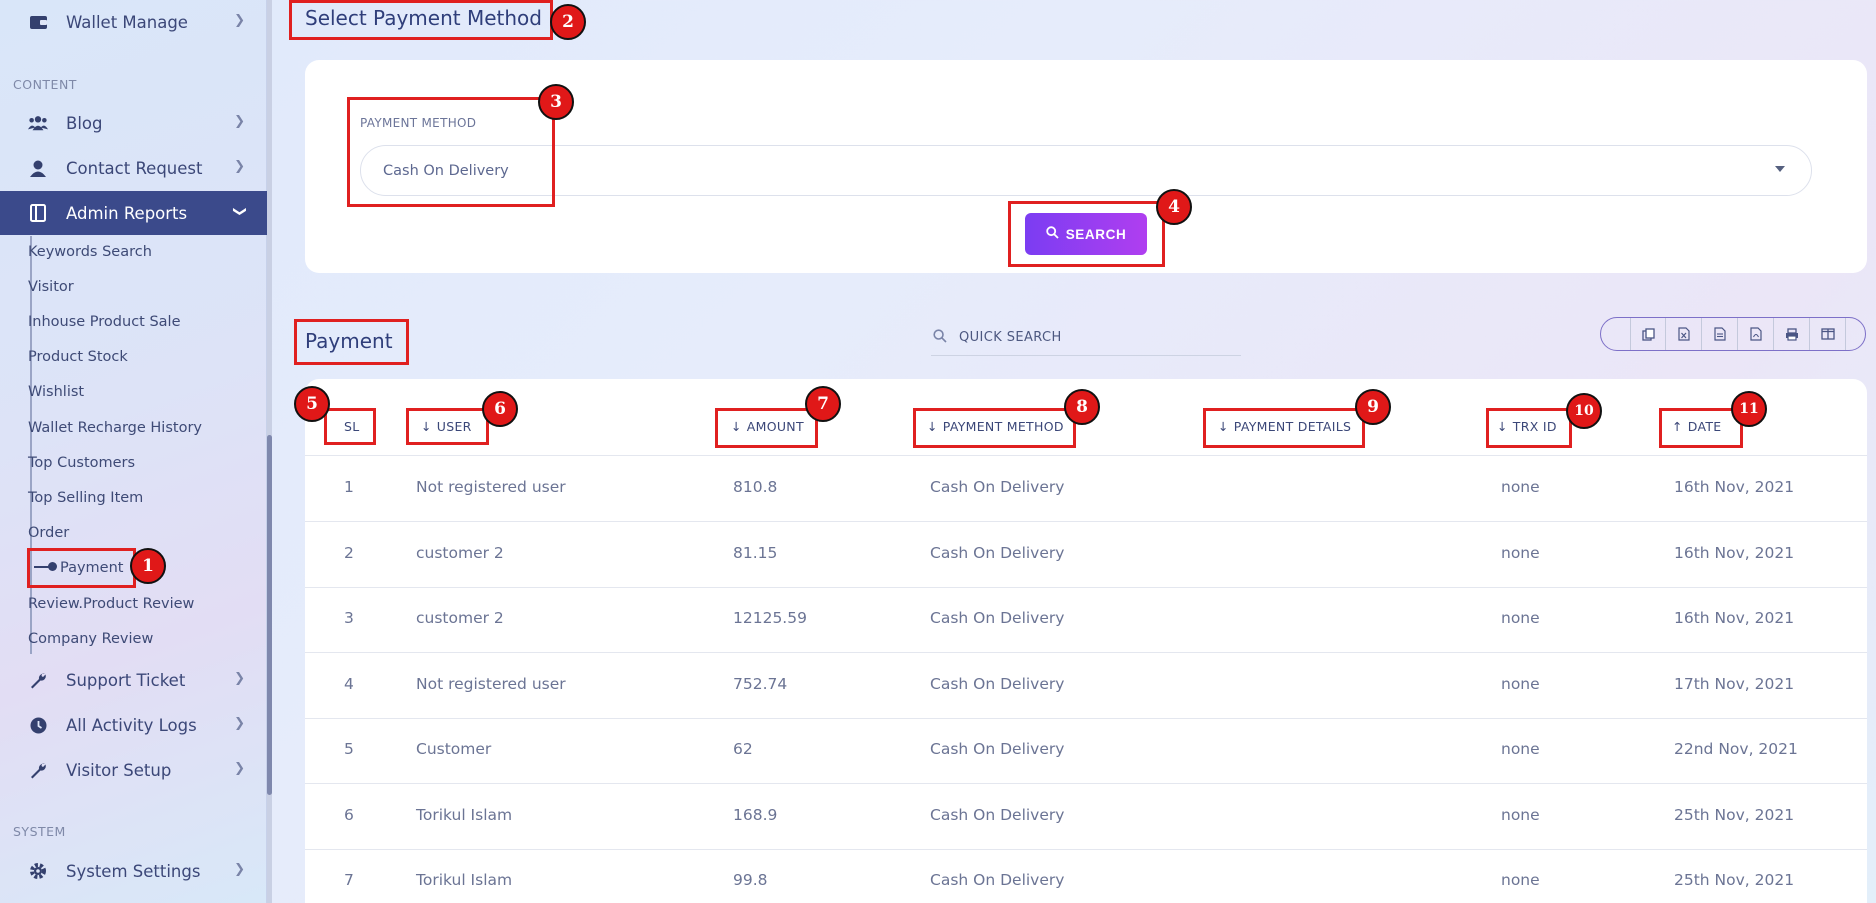  Describe the element at coordinates (1720, 334) in the screenshot. I see `csv-icon` at that location.